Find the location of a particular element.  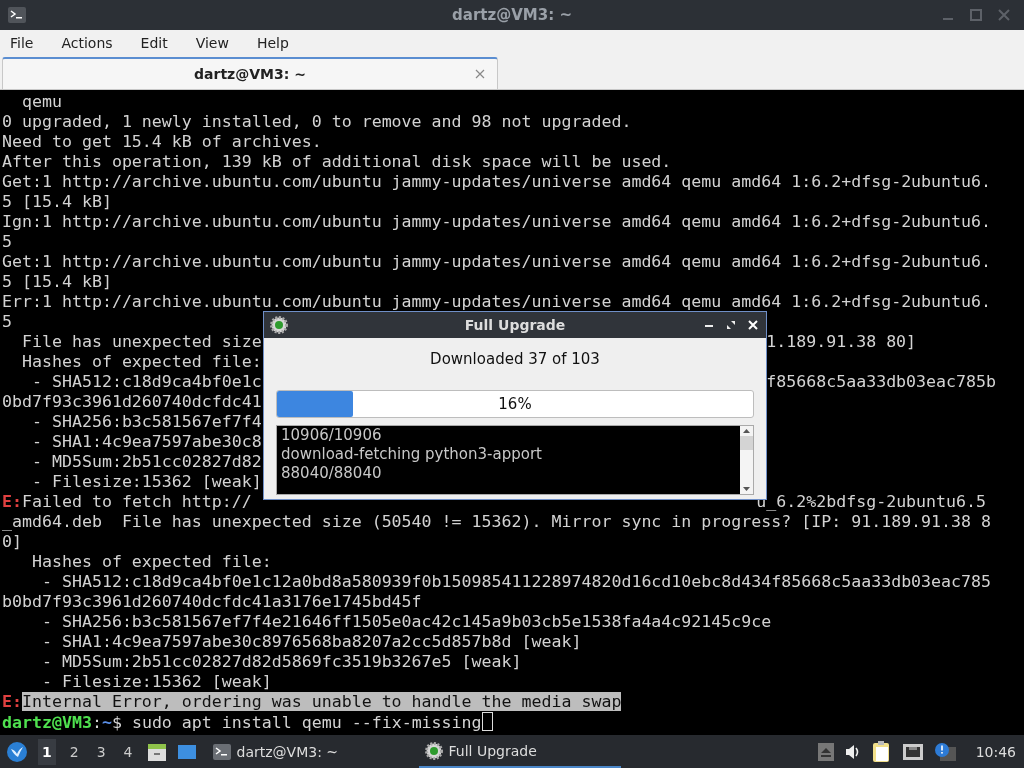

workspace-button: 4 is located at coordinates (128, 751).